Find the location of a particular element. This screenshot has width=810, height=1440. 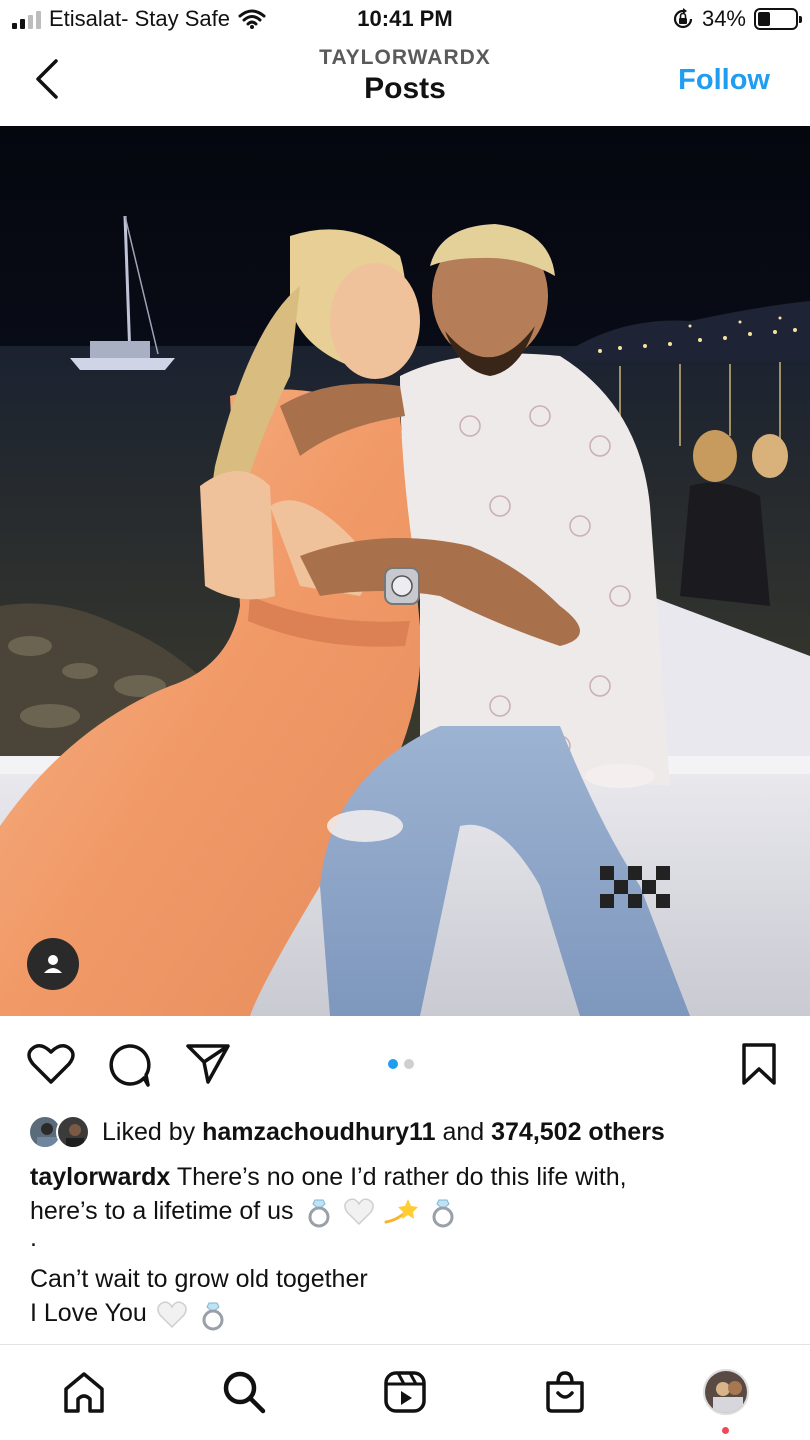

dizzy-emoji is located at coordinates (401, 1211).